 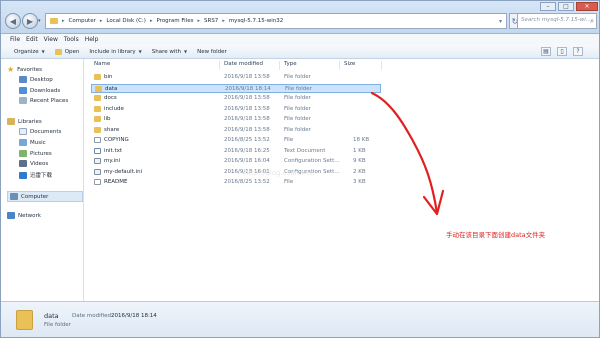 What do you see at coordinates (247, 119) in the screenshot?
I see `file-date: 2016/9/18 13:58` at bounding box center [247, 119].